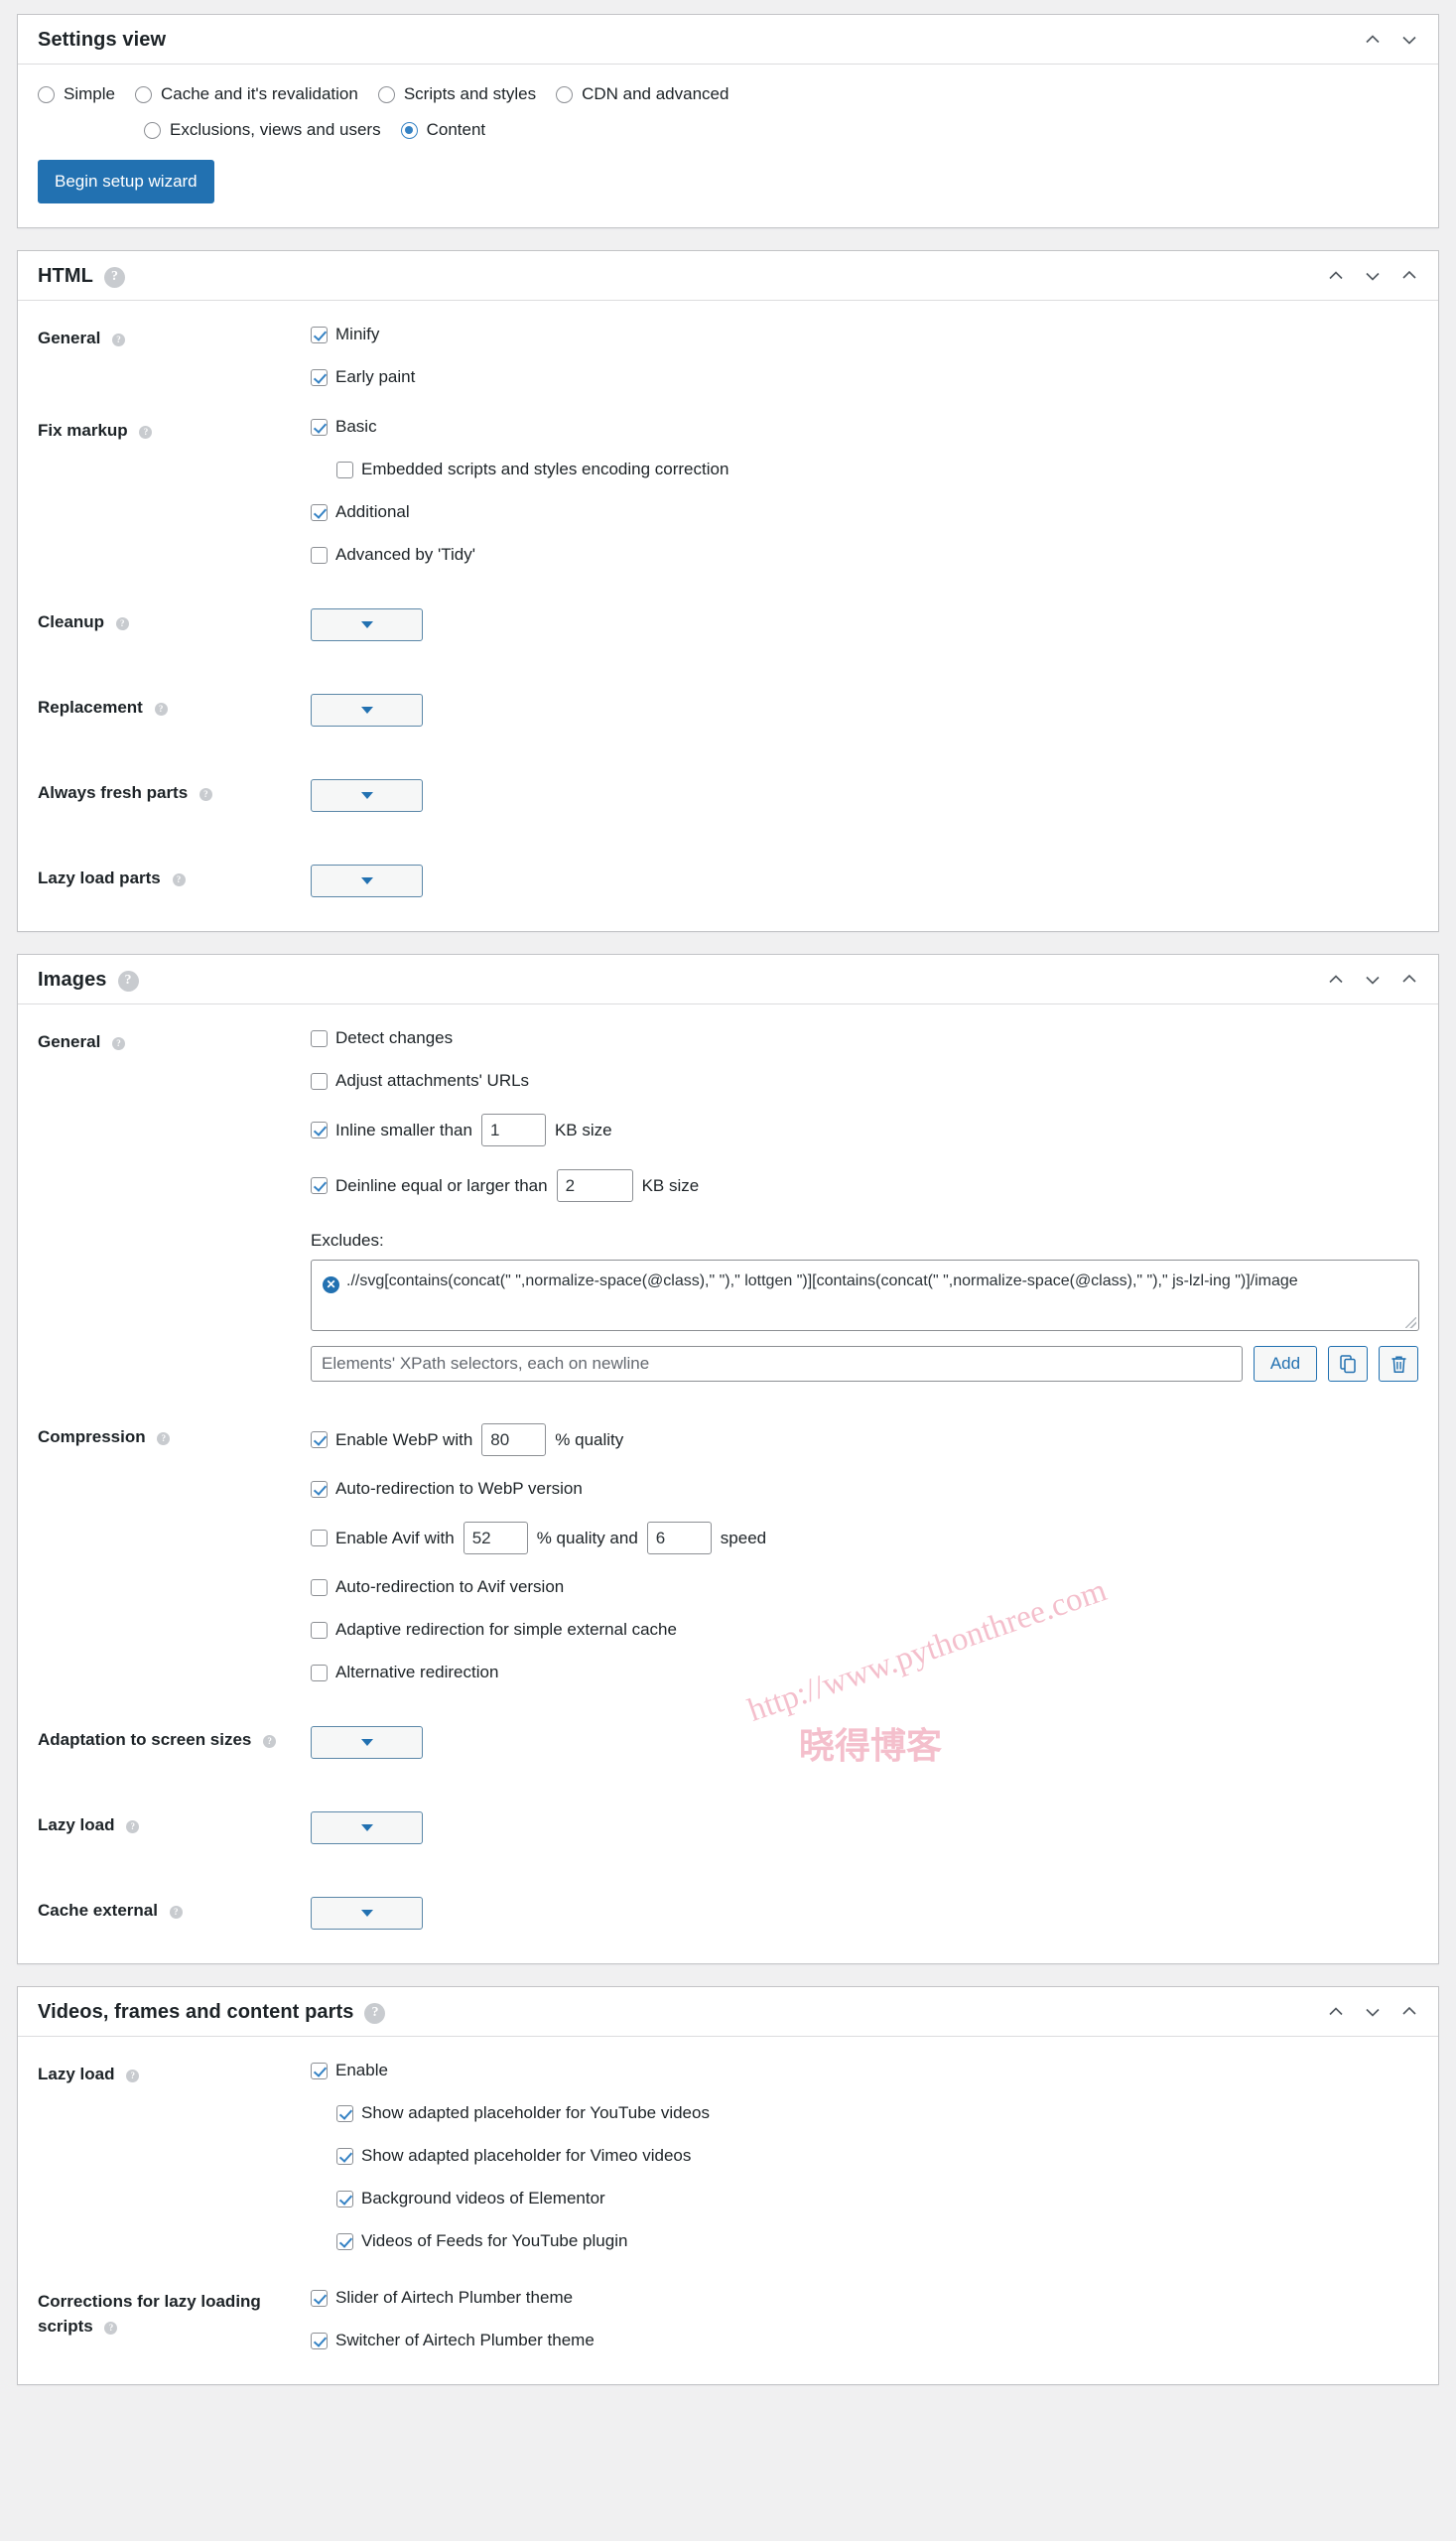  I want to click on html-panel-title: HTML, so click(65, 276).